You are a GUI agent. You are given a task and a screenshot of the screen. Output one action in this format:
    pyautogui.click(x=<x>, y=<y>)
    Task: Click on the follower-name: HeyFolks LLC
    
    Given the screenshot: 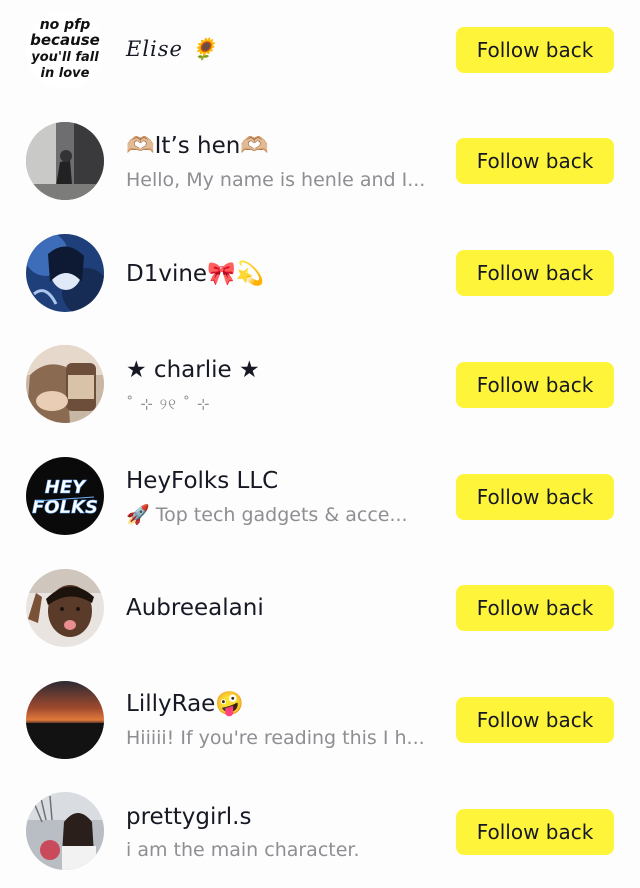 What is the action you would take?
    pyautogui.click(x=202, y=481)
    